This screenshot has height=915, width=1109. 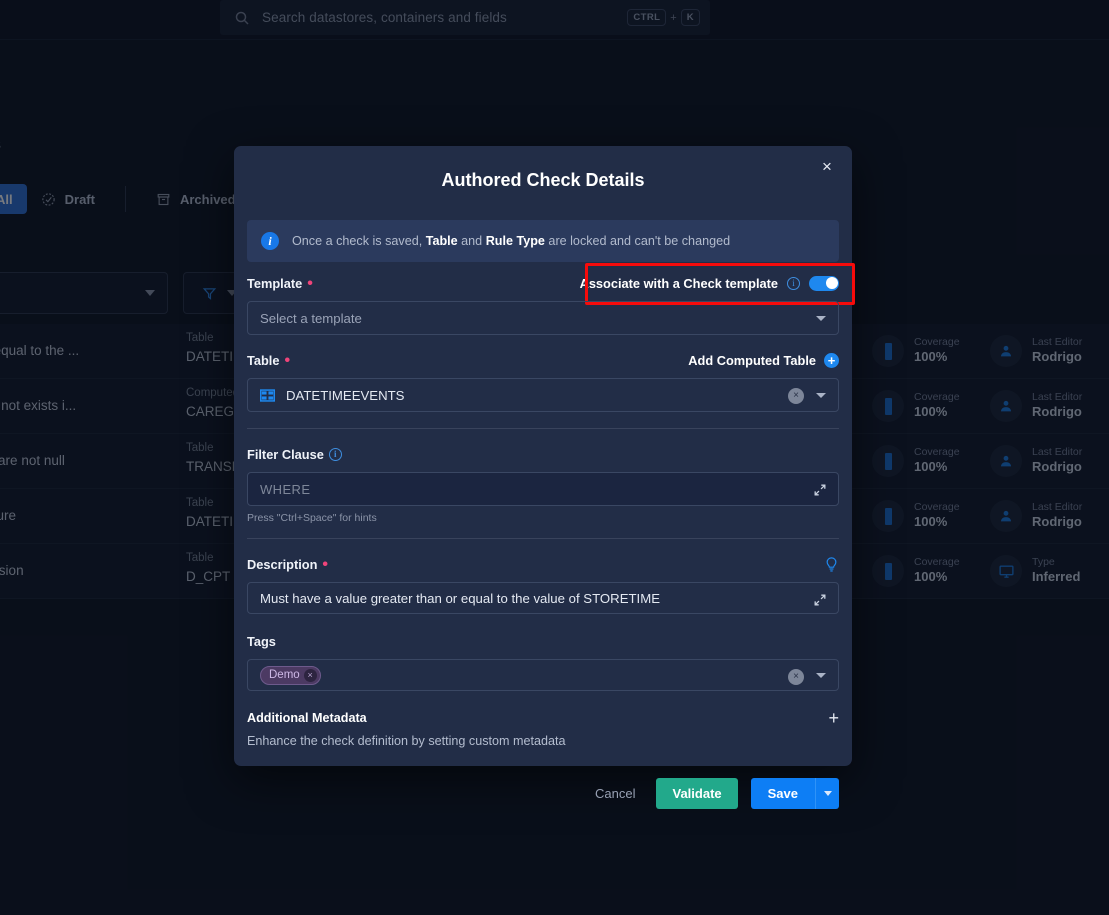 I want to click on associate-template-toggle, so click(x=824, y=283).